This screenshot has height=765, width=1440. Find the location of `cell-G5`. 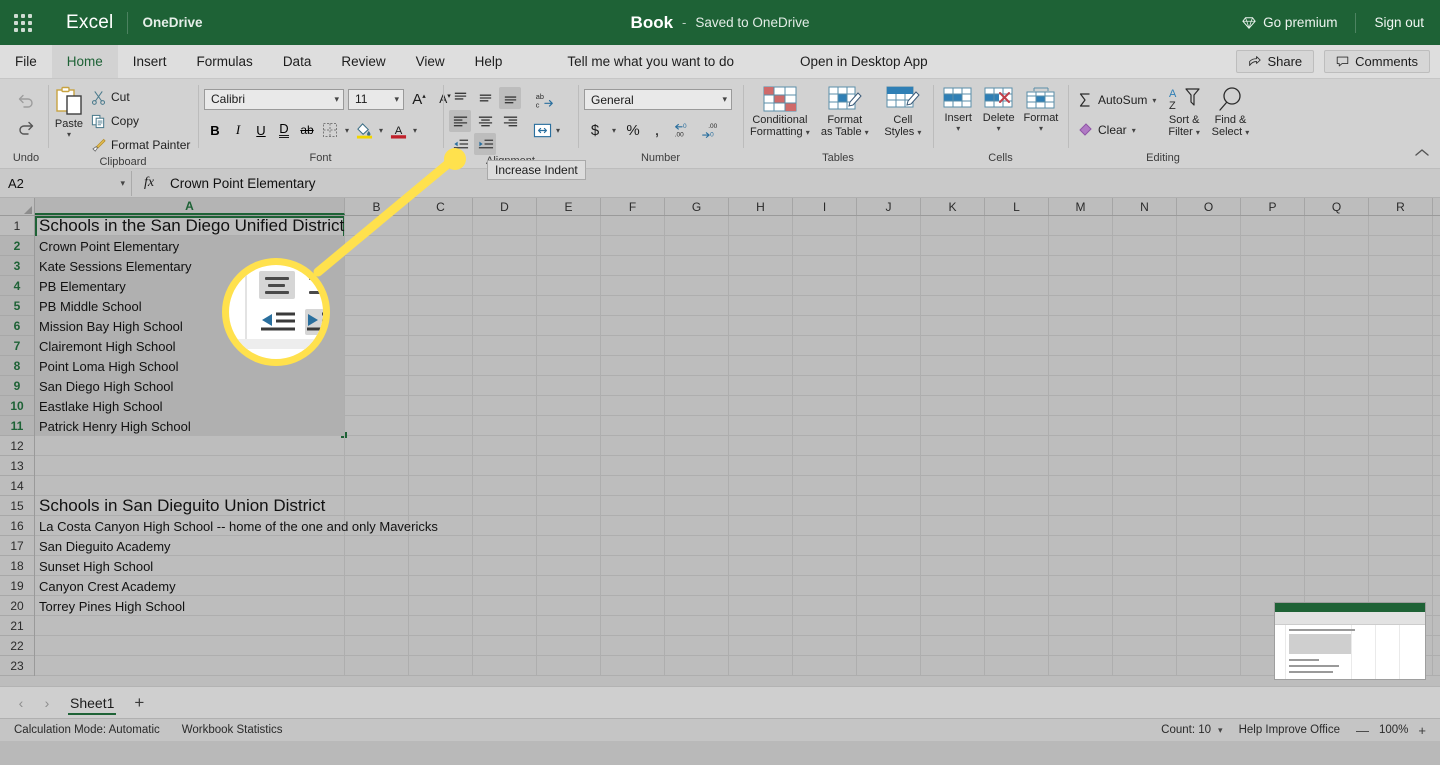

cell-G5 is located at coordinates (697, 306).